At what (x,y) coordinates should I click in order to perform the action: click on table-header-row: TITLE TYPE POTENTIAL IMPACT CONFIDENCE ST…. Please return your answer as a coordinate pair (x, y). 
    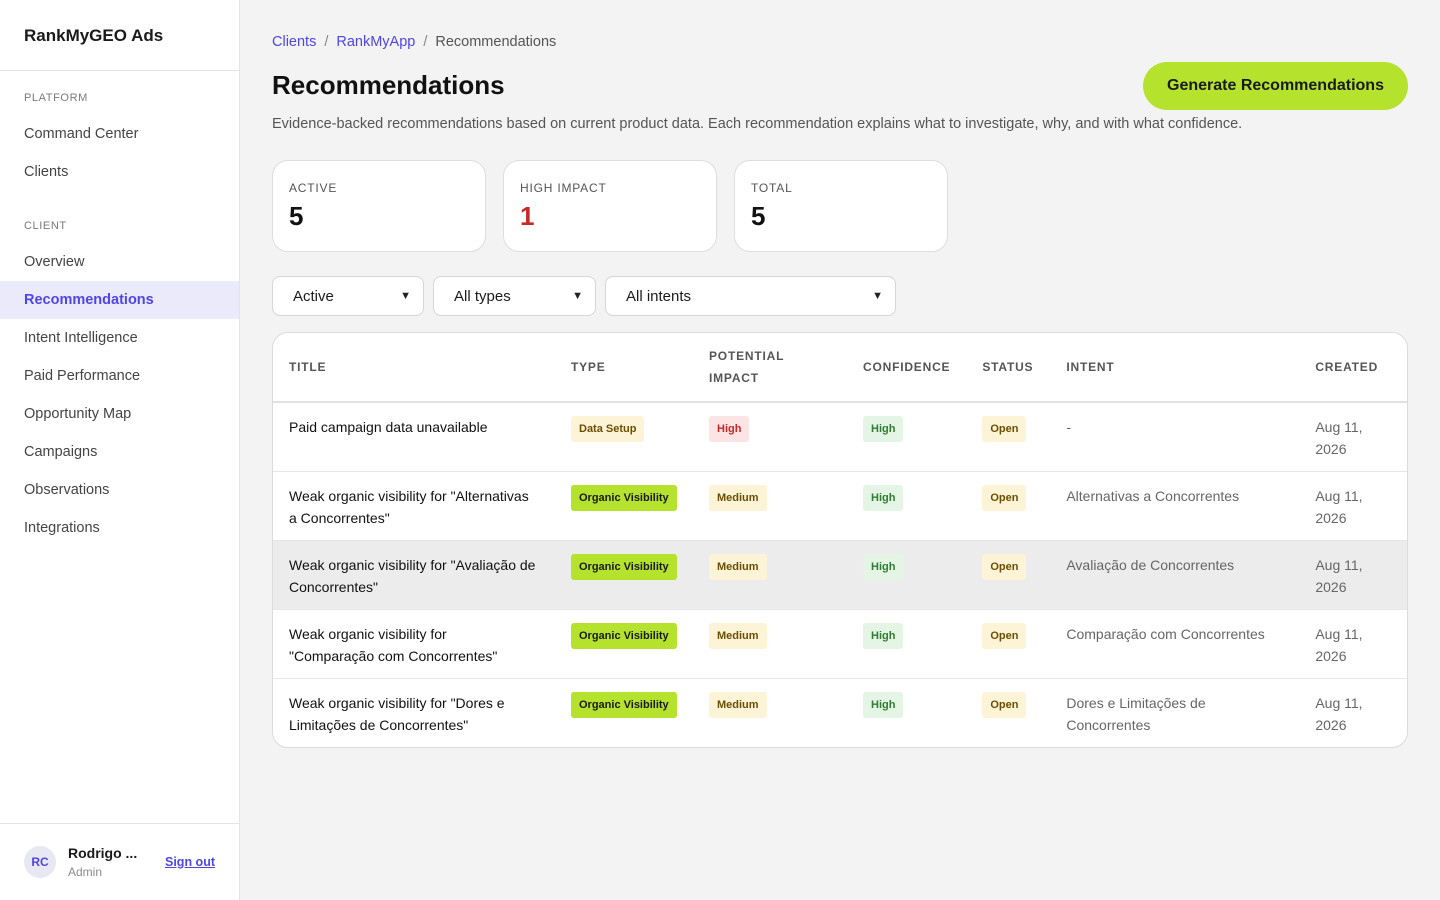
    Looking at the image, I should click on (840, 368).